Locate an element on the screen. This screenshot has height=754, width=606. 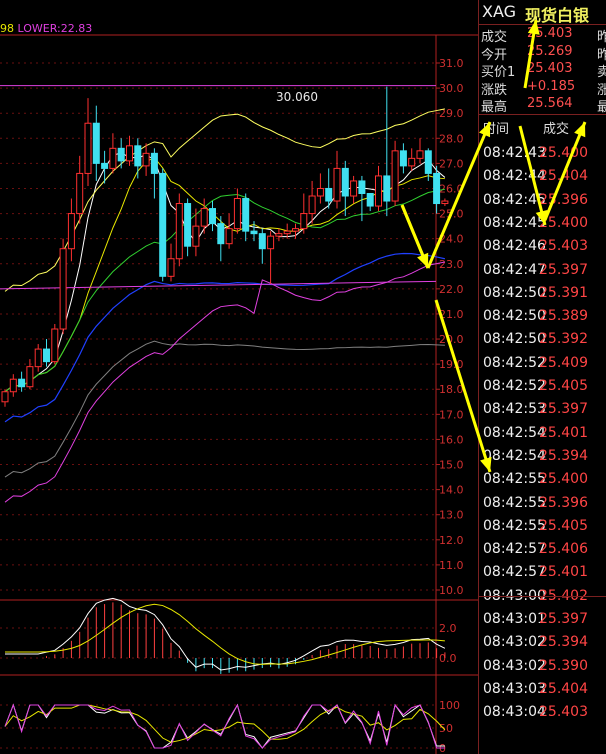
tick-time: 08:42:54 is located at coordinates (514, 432).